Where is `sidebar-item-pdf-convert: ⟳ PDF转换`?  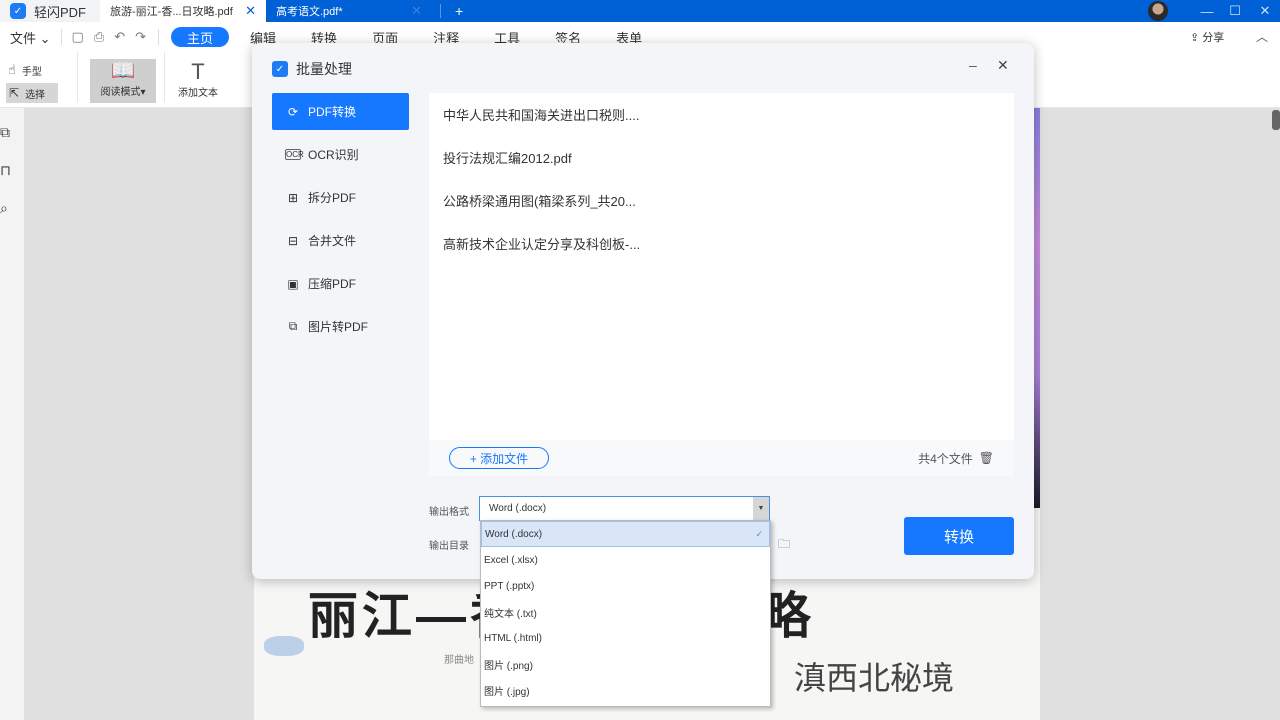 sidebar-item-pdf-convert: ⟳ PDF转换 is located at coordinates (340, 111).